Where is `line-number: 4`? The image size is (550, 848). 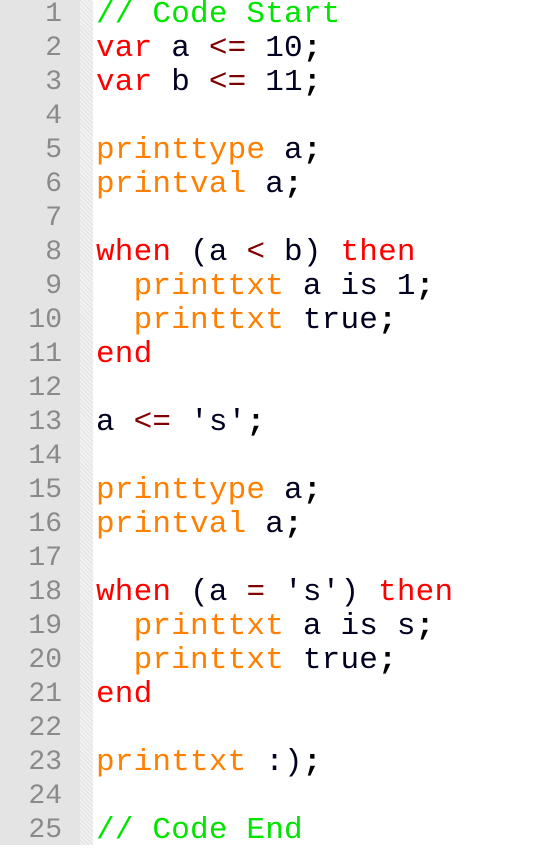 line-number: 4 is located at coordinates (53, 116).